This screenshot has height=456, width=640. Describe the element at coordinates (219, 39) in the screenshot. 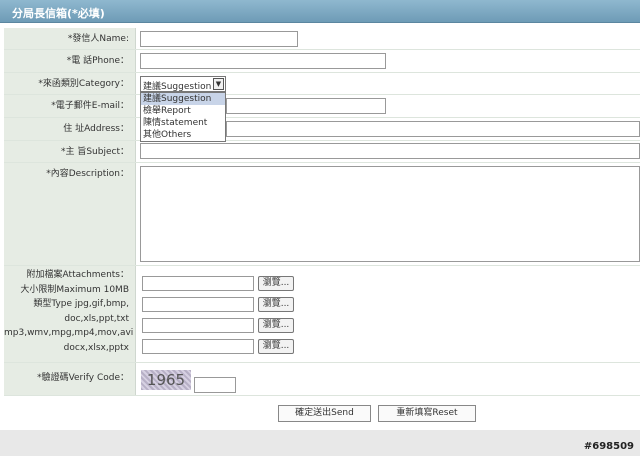

I see `name-input` at that location.